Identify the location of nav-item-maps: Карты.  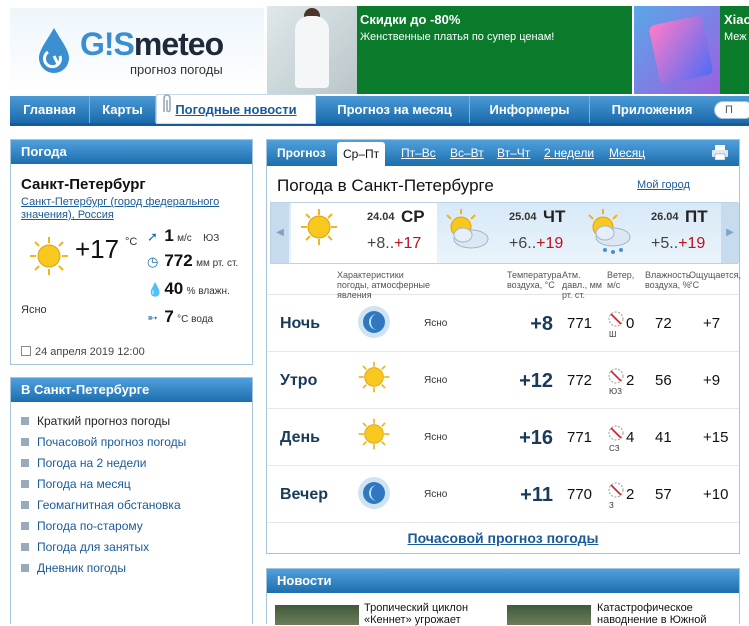
(123, 109).